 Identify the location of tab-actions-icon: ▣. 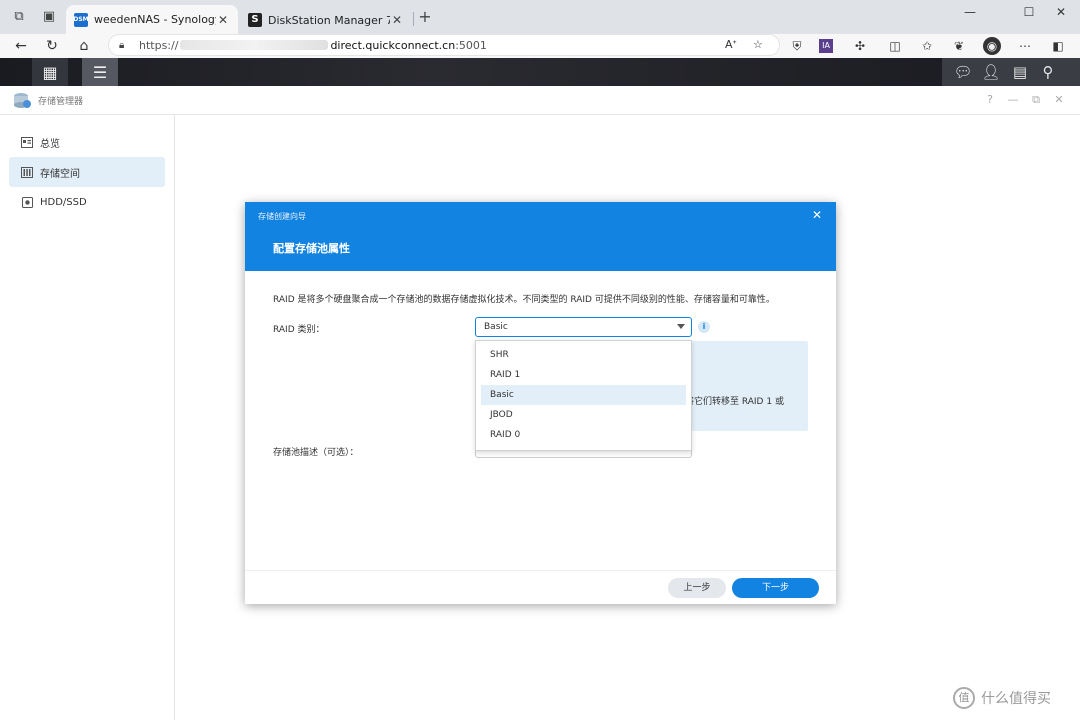
(49, 17).